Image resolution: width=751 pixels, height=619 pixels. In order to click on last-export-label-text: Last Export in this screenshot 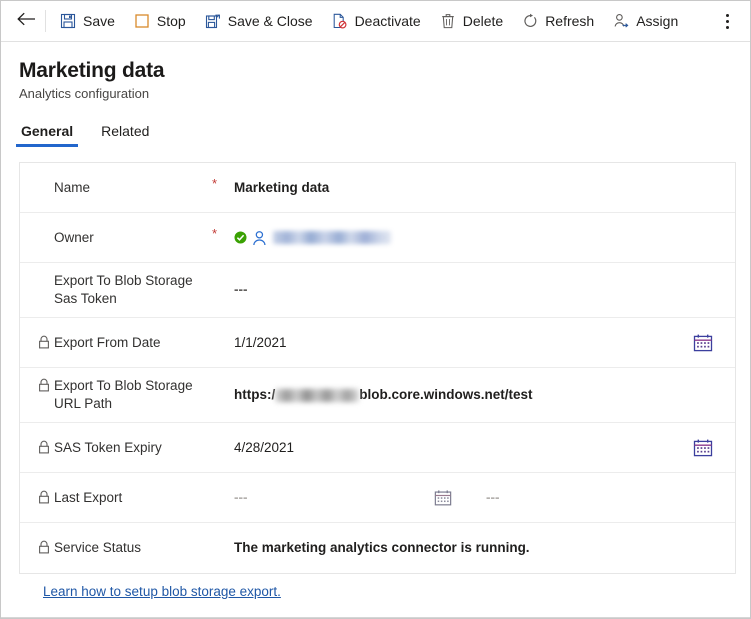, I will do `click(88, 497)`.